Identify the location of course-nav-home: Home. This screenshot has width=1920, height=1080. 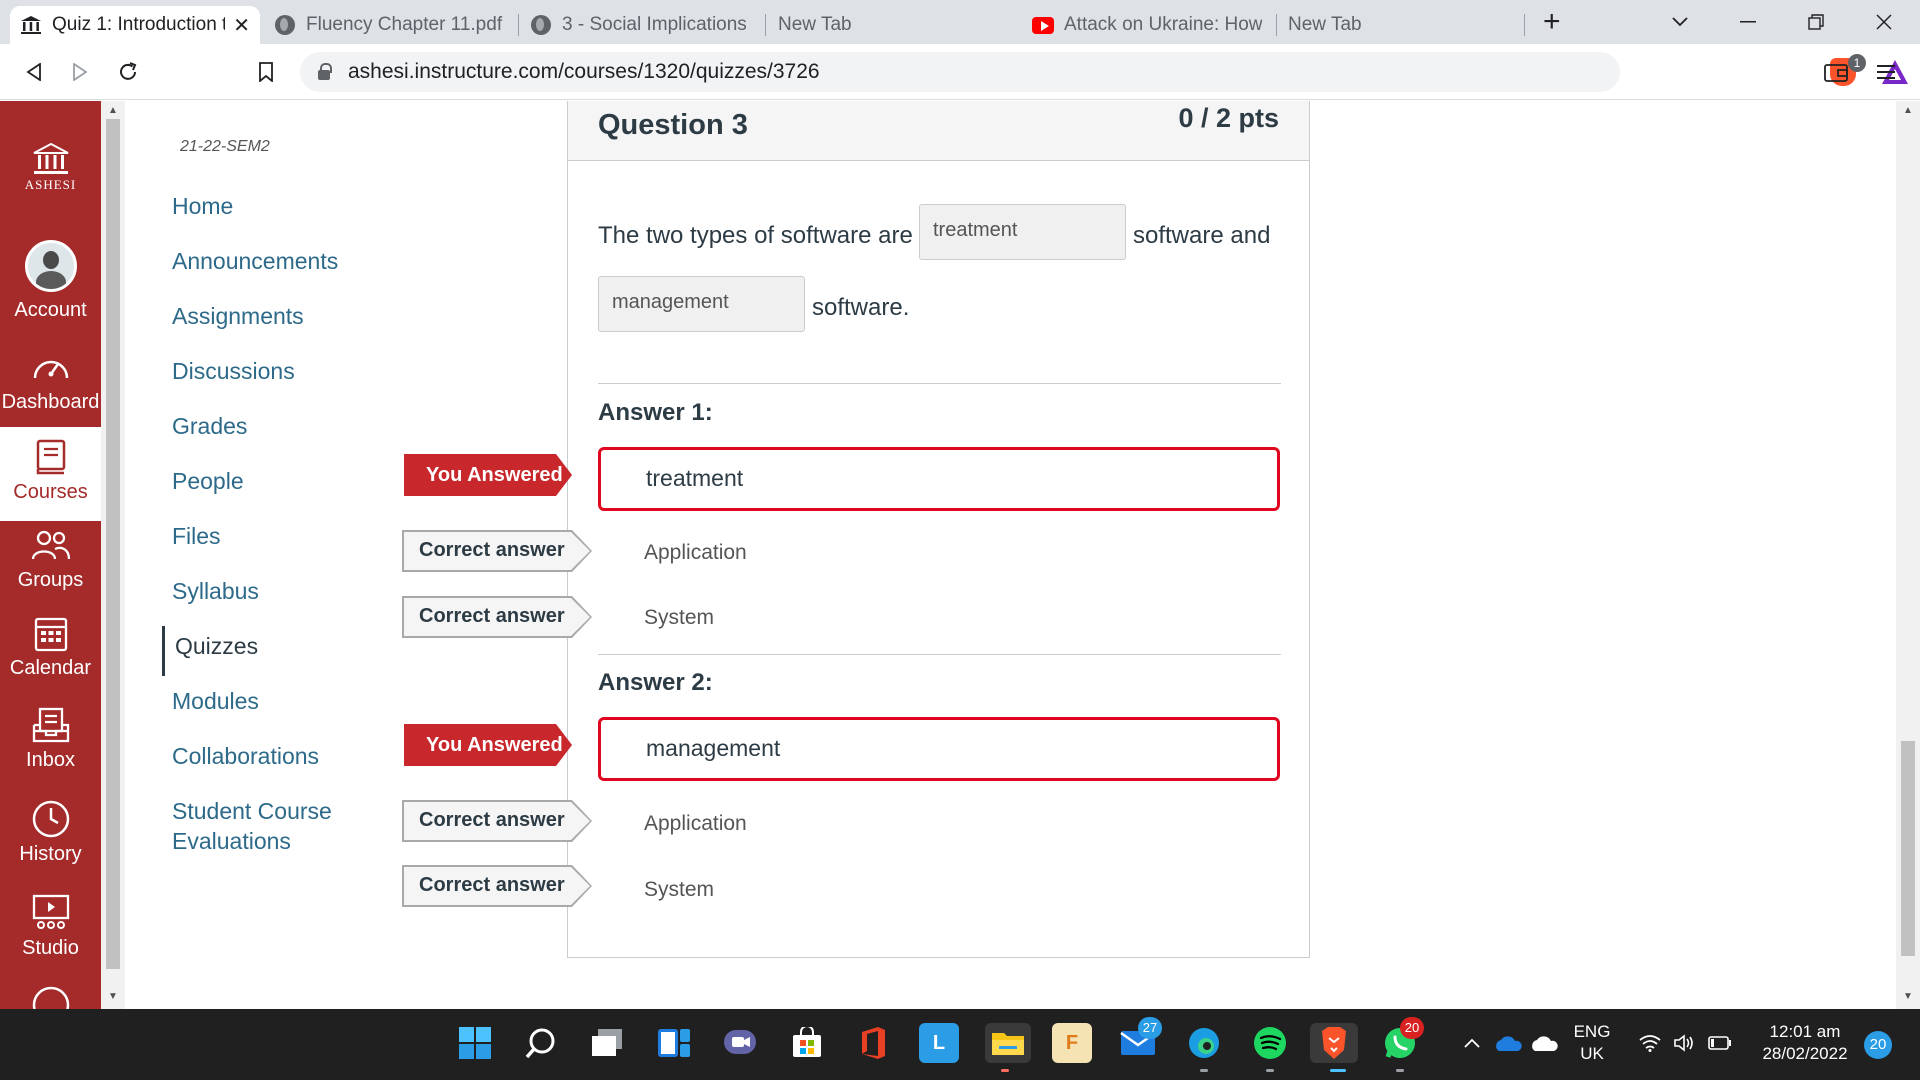
(282, 206).